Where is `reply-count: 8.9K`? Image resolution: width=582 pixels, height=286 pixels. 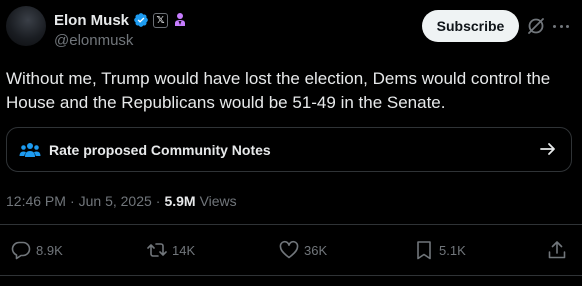 reply-count: 8.9K is located at coordinates (49, 250).